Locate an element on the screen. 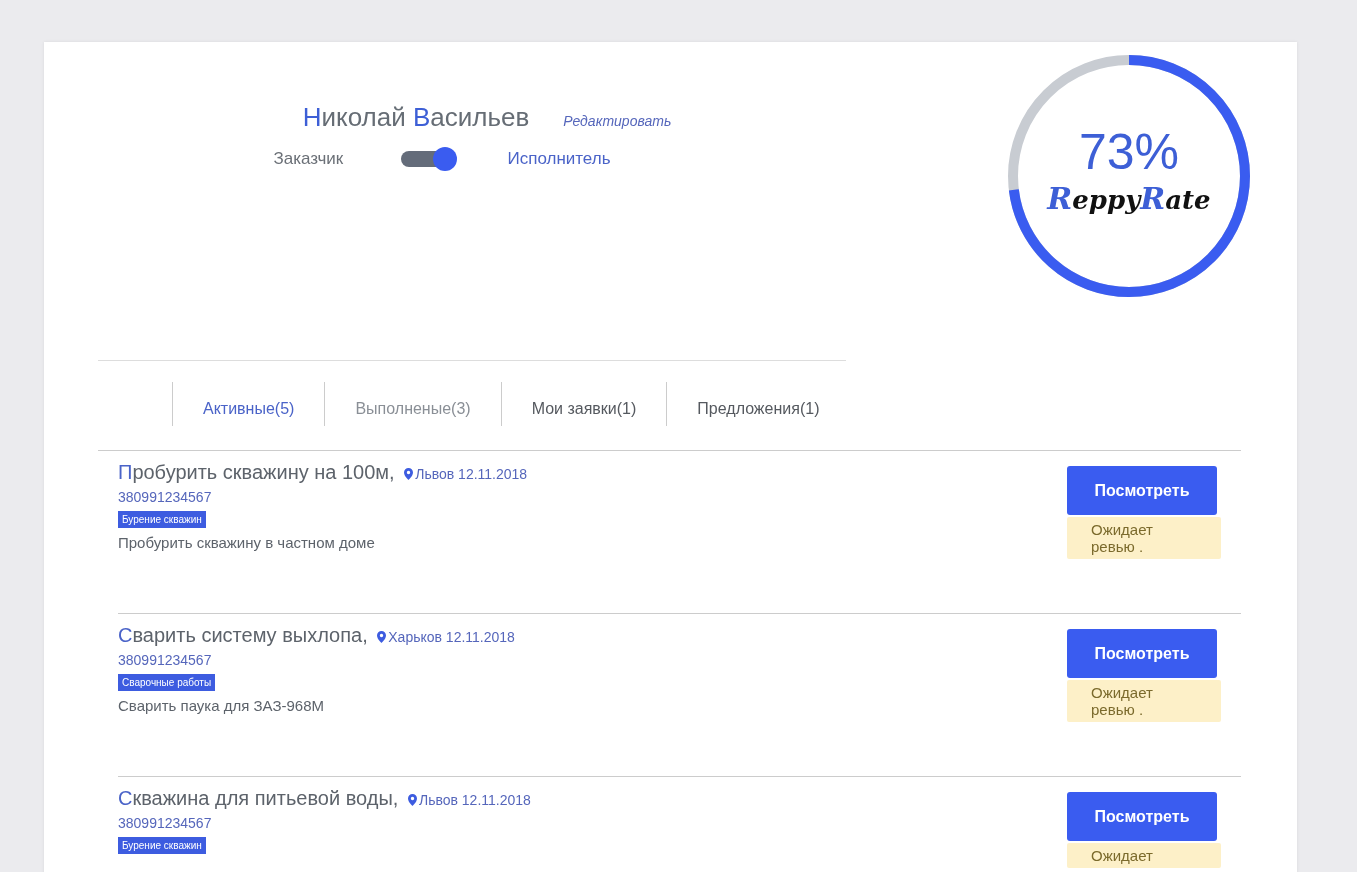 The width and height of the screenshot is (1357, 872). rating-value: 73% is located at coordinates (1129, 151).